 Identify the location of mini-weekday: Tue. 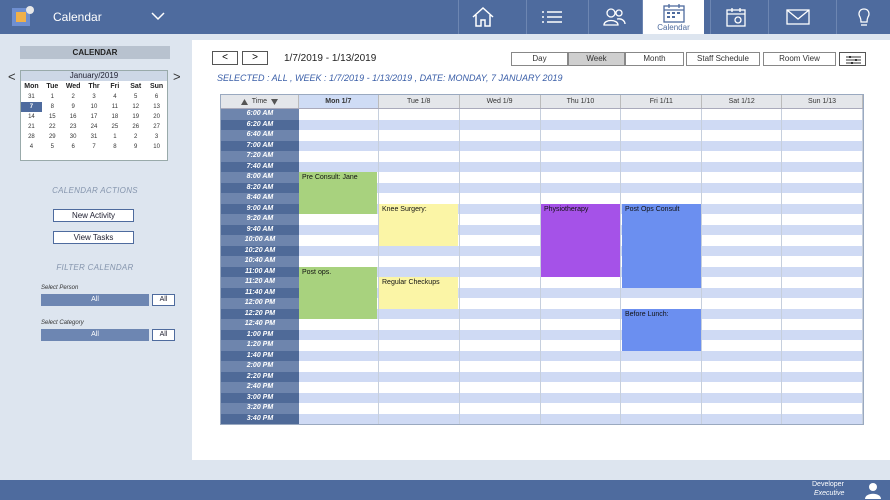
(52, 86).